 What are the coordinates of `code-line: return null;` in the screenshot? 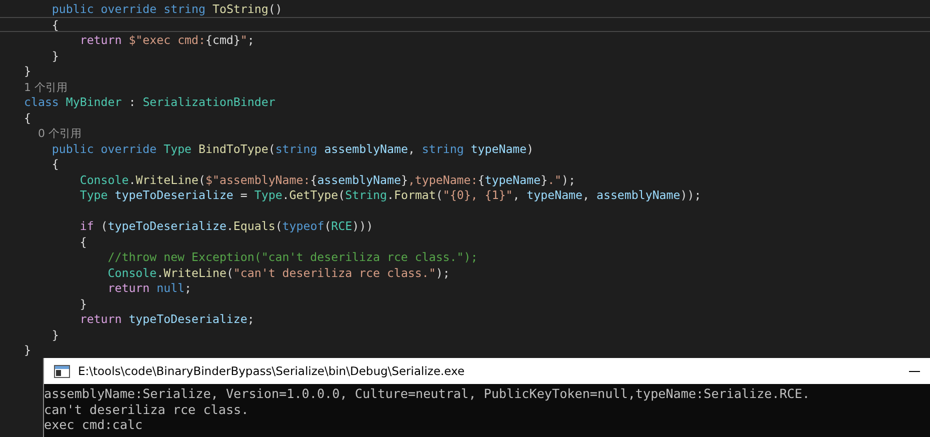 It's located at (149, 288).